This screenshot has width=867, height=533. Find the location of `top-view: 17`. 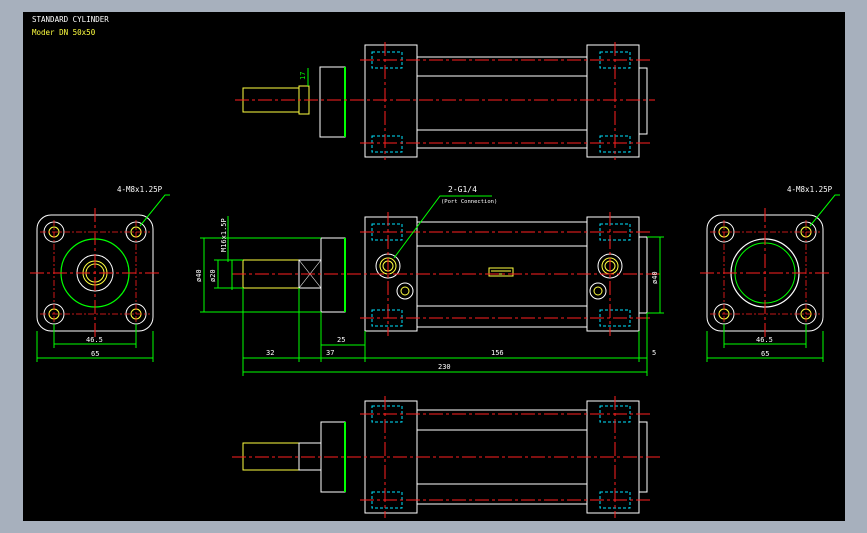

top-view: 17 is located at coordinates (445, 101).